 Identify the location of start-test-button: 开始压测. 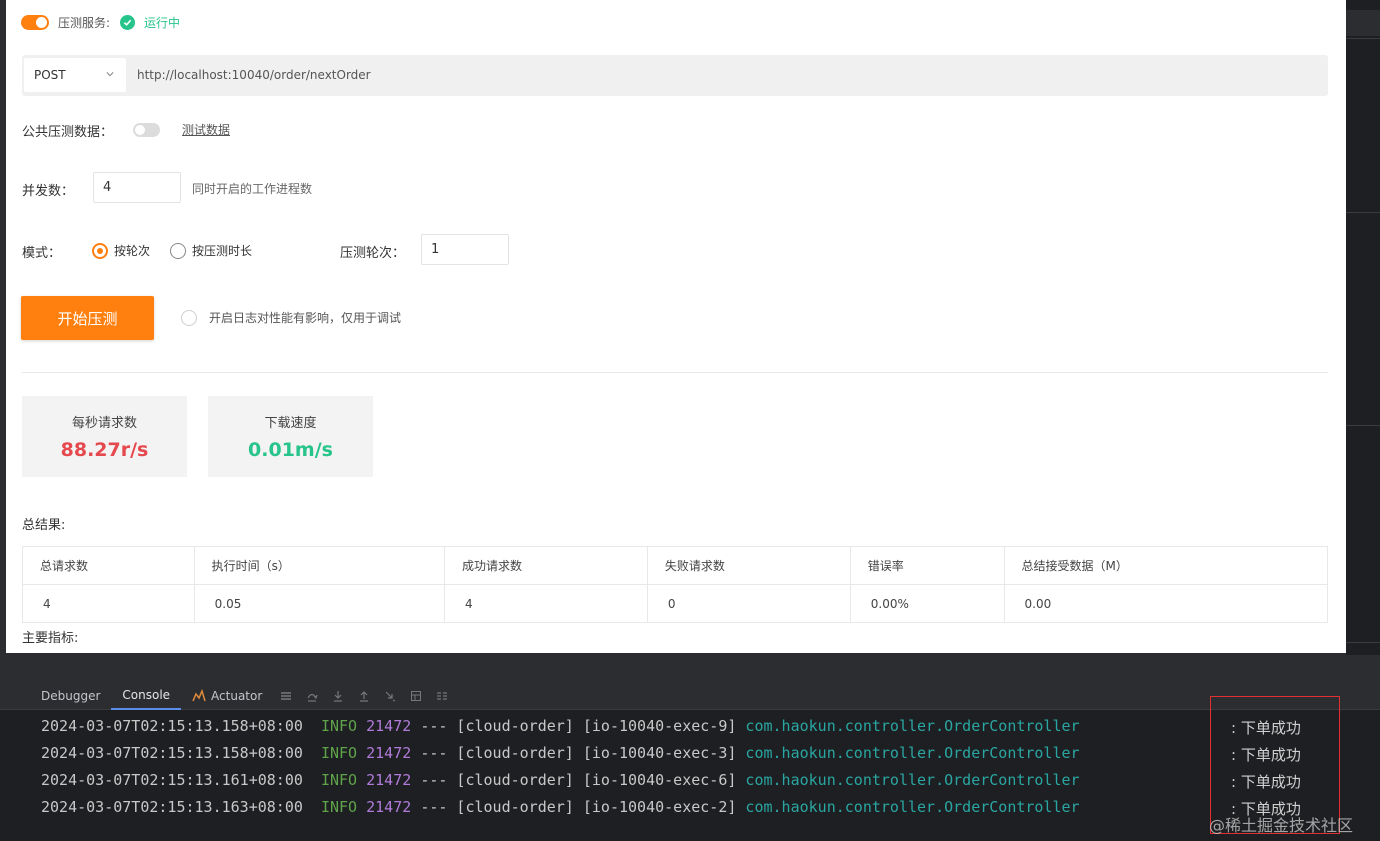
(87, 318).